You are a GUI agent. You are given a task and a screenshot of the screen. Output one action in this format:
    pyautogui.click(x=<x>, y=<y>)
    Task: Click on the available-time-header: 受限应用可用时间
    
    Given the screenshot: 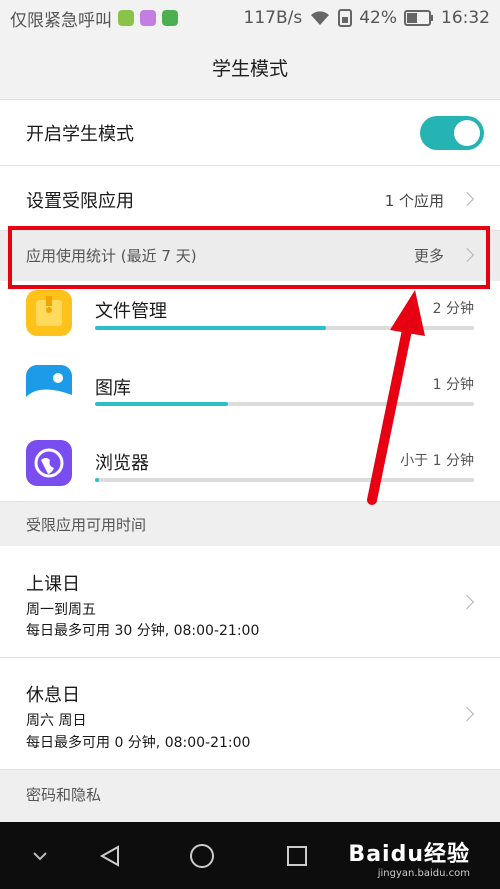 What is the action you would take?
    pyautogui.click(x=250, y=524)
    